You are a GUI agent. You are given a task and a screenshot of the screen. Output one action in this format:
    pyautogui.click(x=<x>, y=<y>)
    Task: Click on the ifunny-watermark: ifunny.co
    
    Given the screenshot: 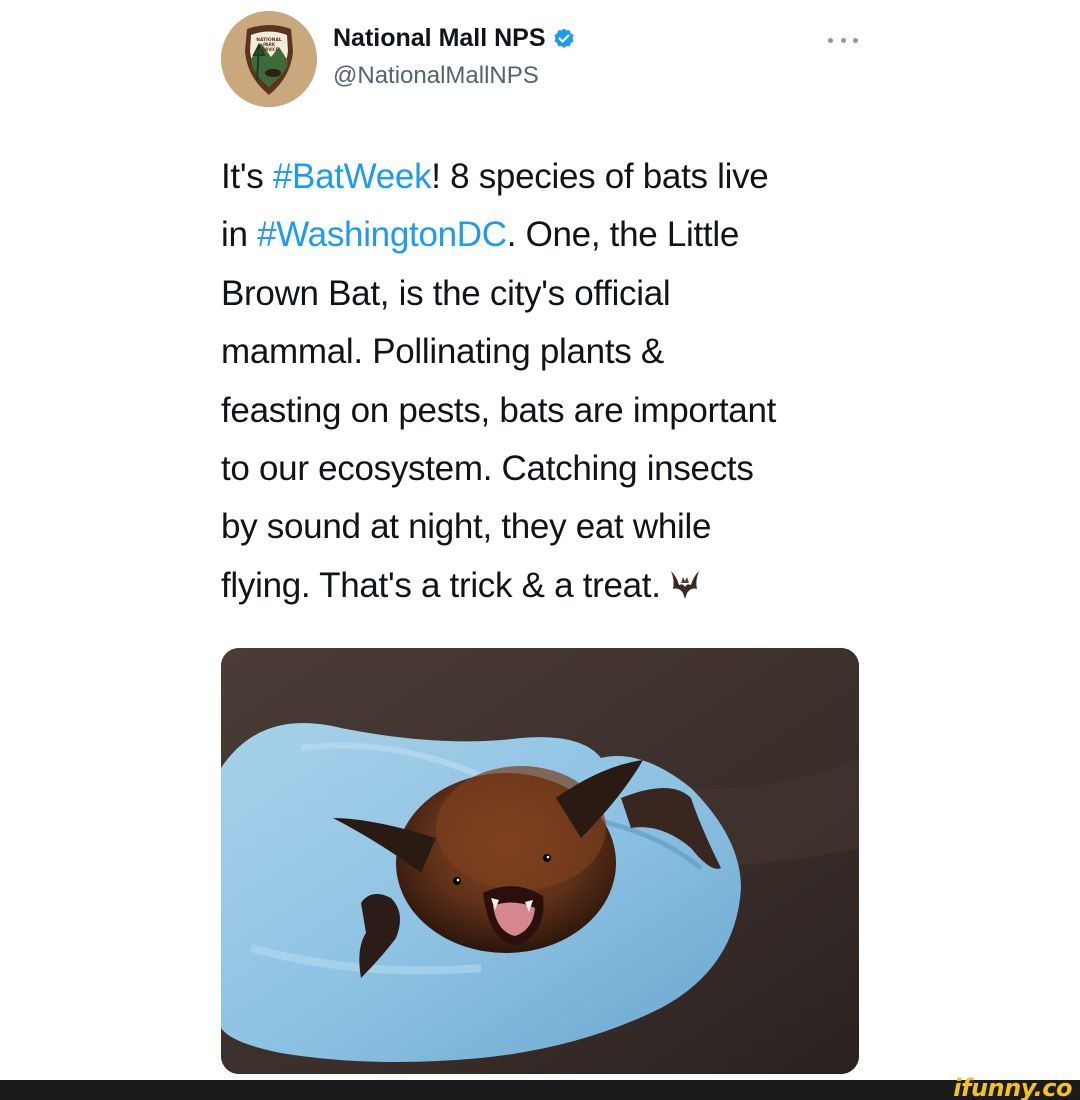 What is the action you would take?
    pyautogui.click(x=1012, y=1087)
    